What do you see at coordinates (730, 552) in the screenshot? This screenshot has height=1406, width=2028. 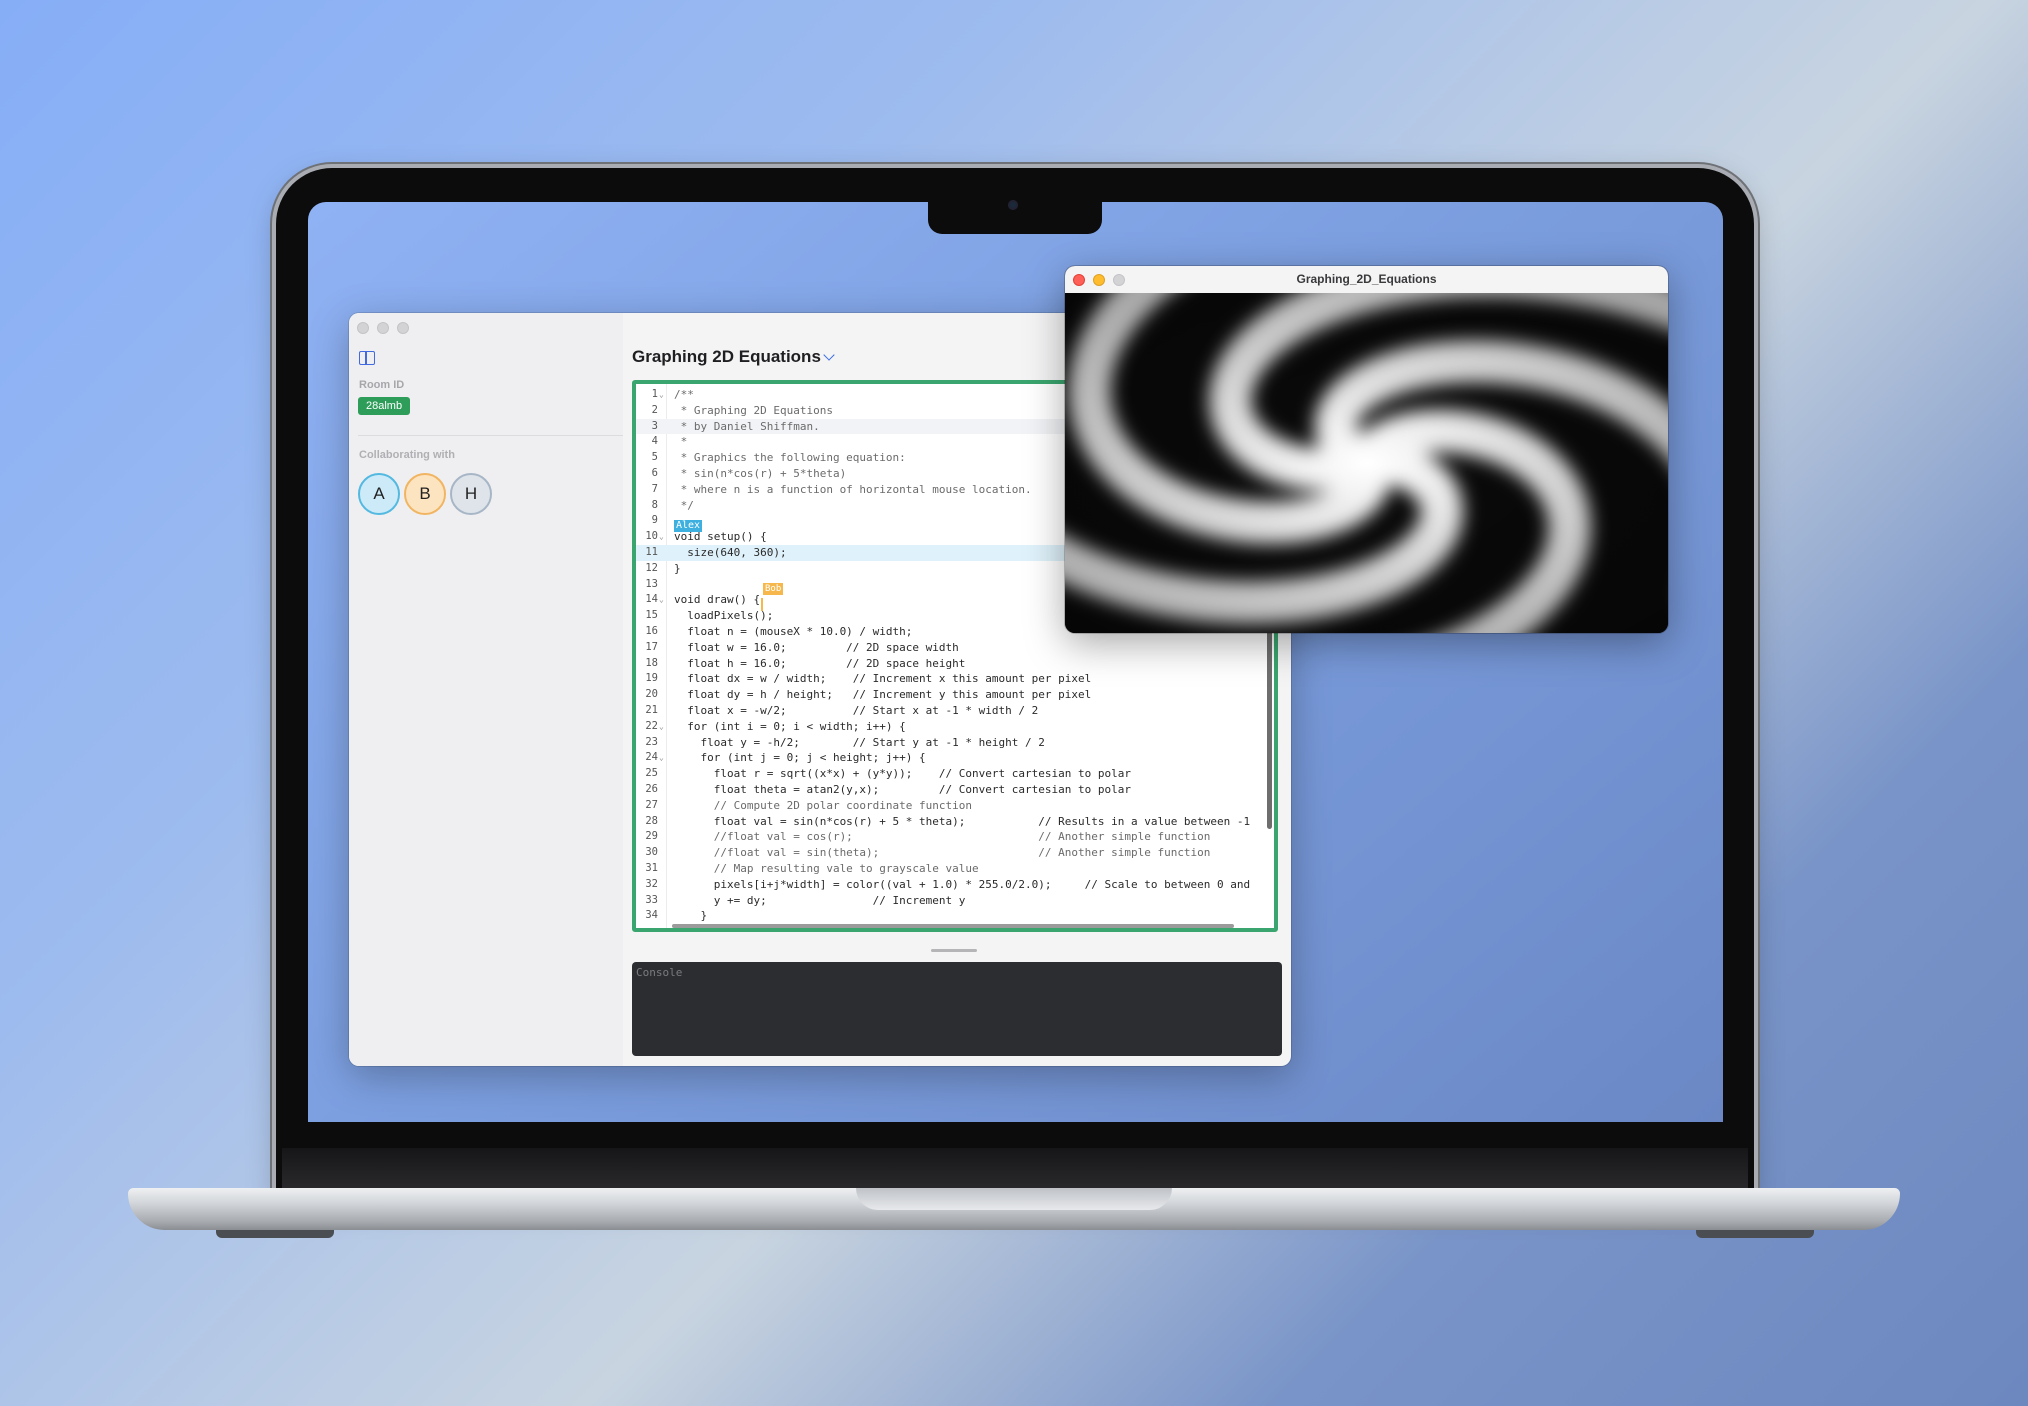 I see `code-text: size(640, 360);` at bounding box center [730, 552].